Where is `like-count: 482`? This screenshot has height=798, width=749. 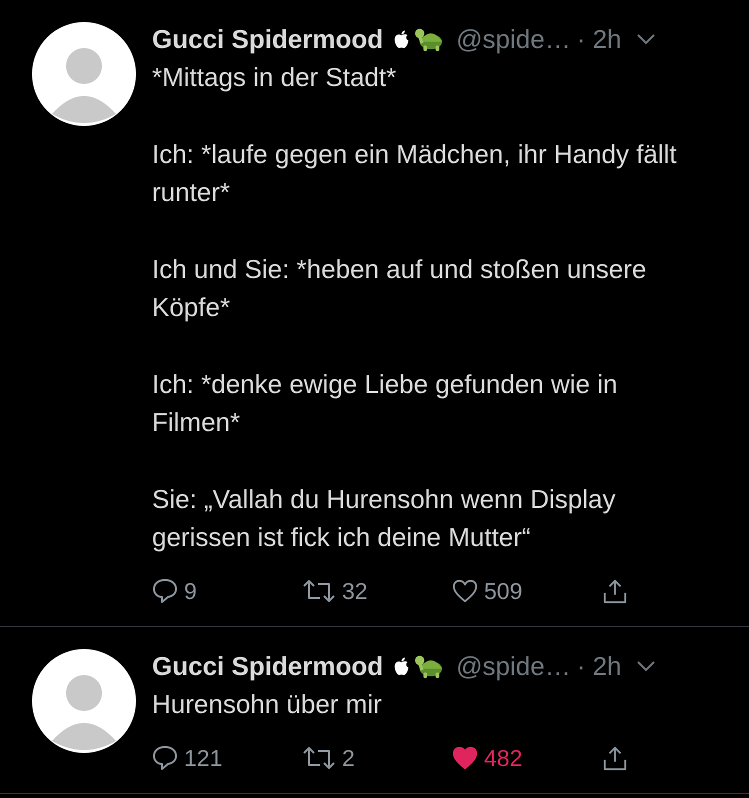 like-count: 482 is located at coordinates (503, 758).